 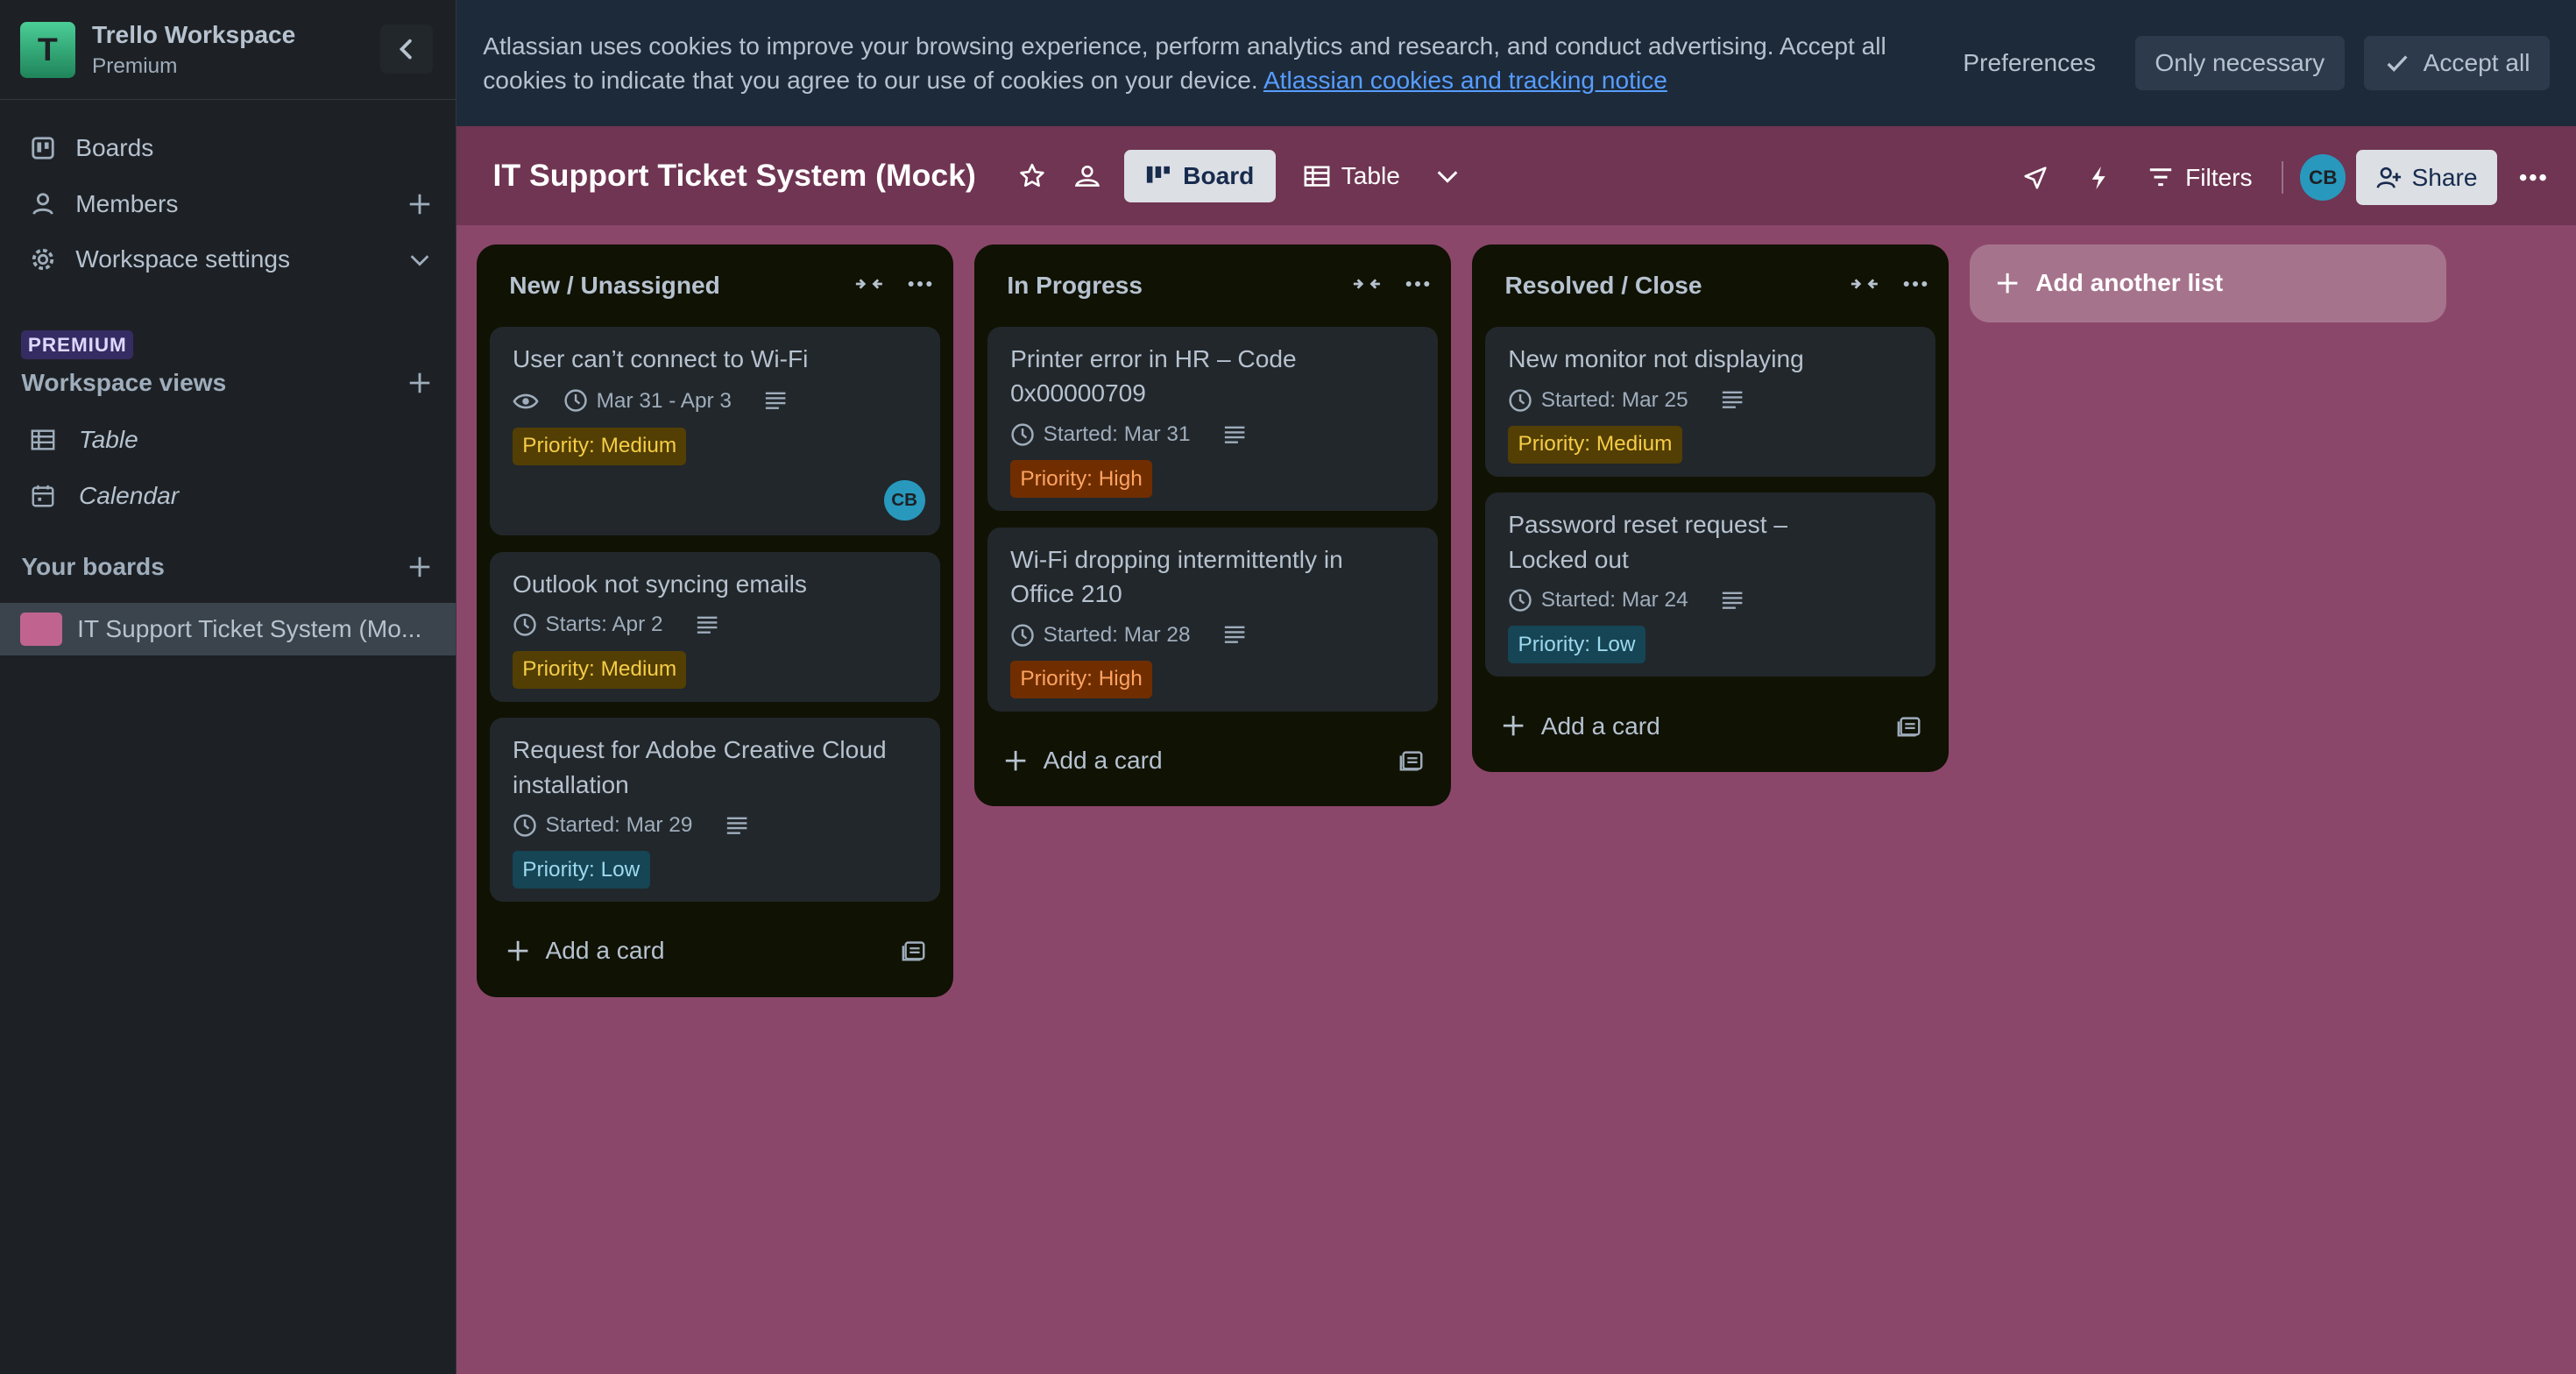 What do you see at coordinates (193, 35) in the screenshot?
I see `workspace-name: Trello Workspace` at bounding box center [193, 35].